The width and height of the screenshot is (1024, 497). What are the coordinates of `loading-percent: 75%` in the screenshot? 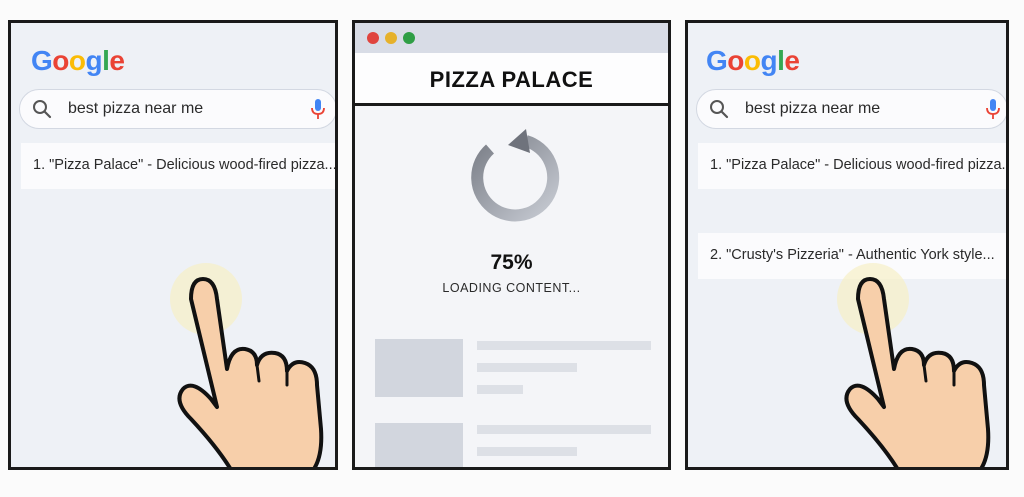 It's located at (511, 262).